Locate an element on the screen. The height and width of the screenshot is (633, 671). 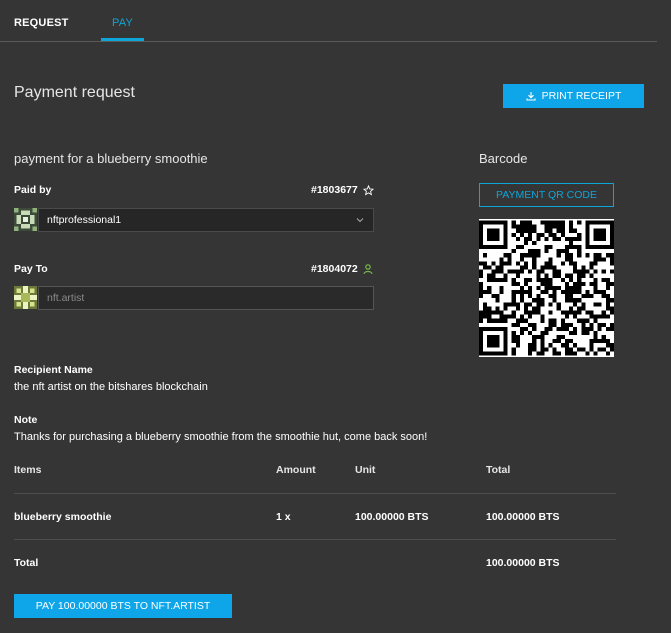
item-unit: 100.00000 BTS is located at coordinates (392, 517).